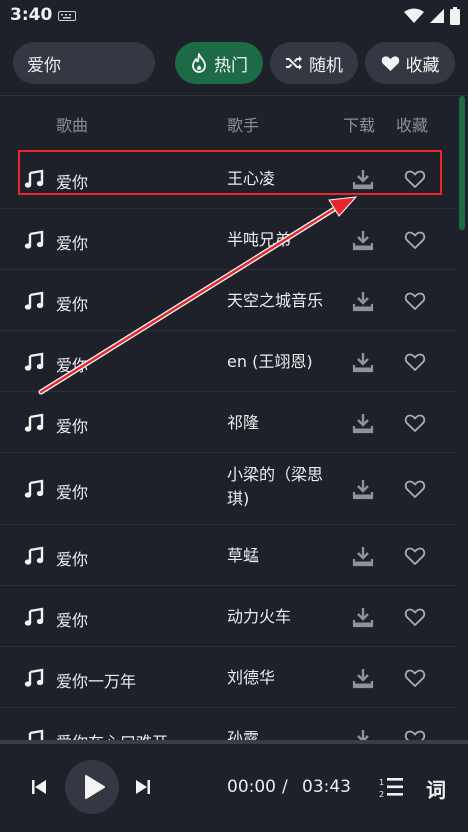 Image resolution: width=468 pixels, height=832 pixels. I want to click on heart-icon, so click(390, 63).